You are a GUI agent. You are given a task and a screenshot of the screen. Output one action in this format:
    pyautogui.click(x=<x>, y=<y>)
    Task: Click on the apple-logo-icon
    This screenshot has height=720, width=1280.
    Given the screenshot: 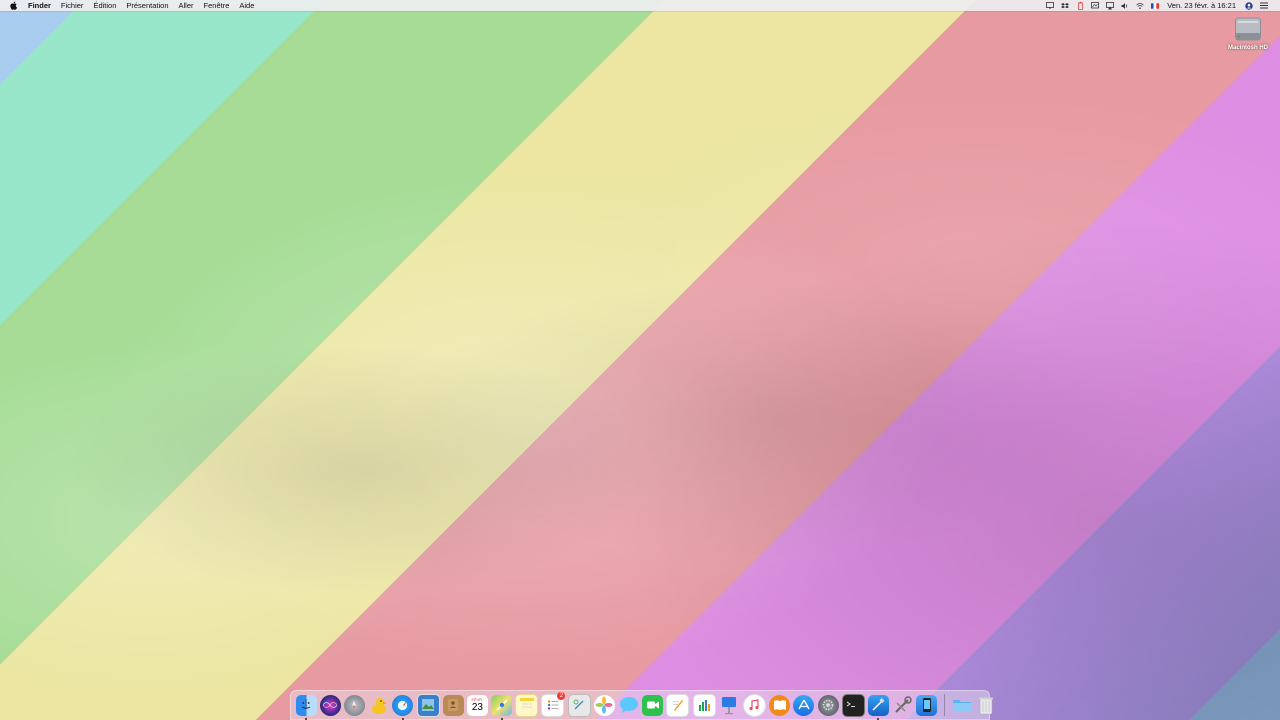 What is the action you would take?
    pyautogui.click(x=14, y=5)
    